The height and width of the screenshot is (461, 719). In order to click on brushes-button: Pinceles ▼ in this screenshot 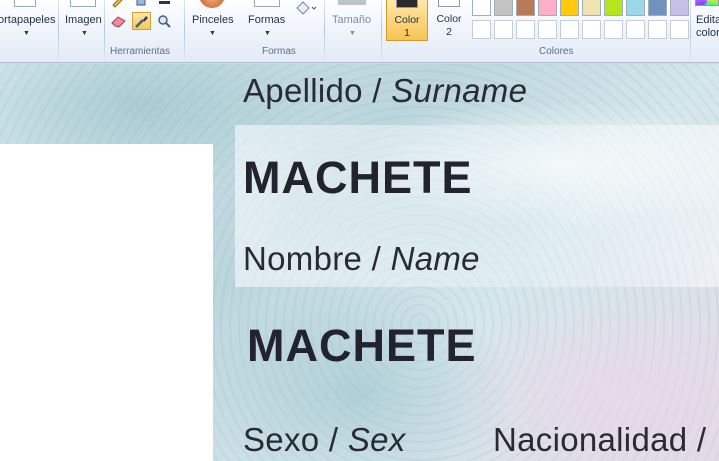, I will do `click(213, 22)`.